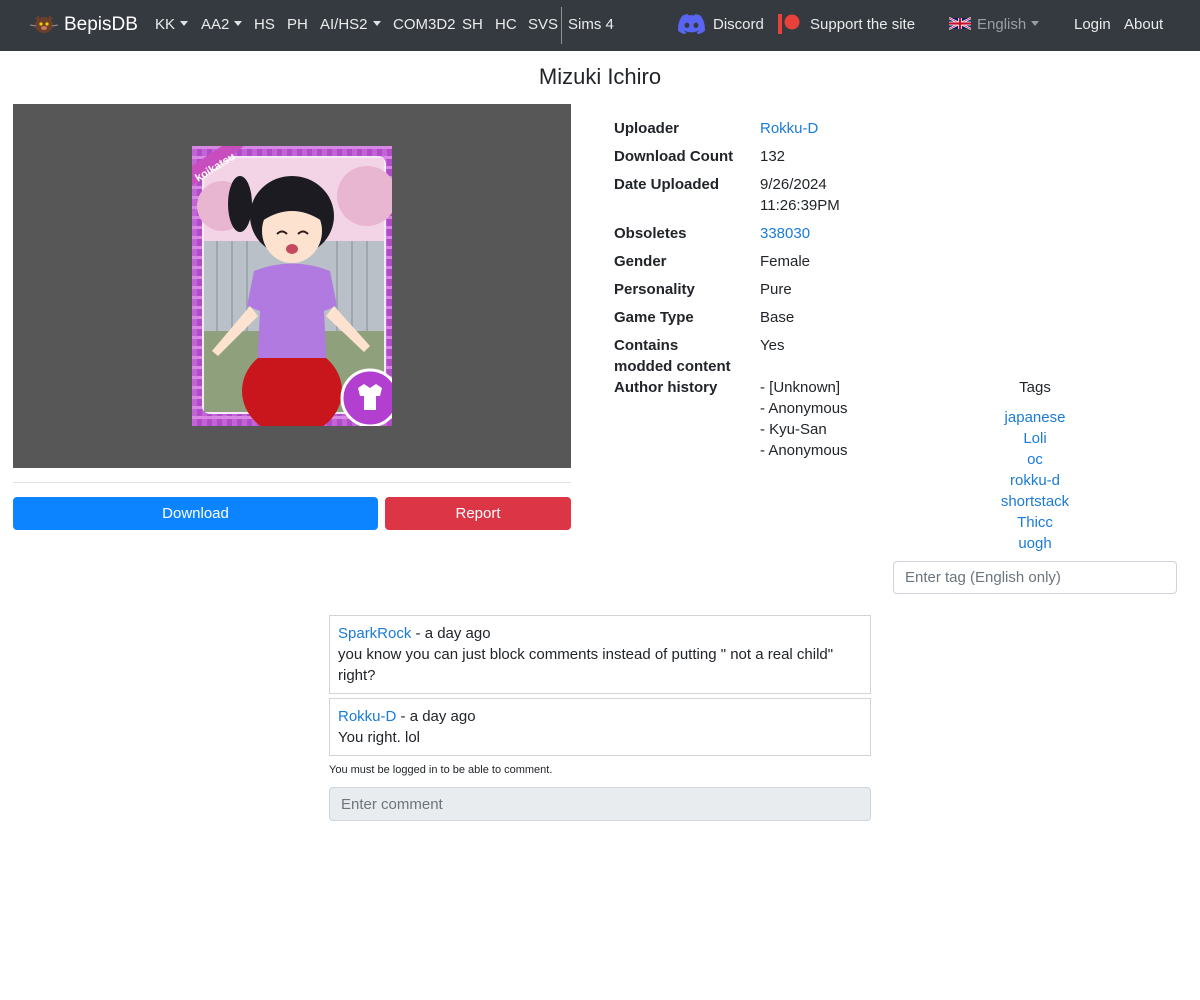  Describe the element at coordinates (776, 289) in the screenshot. I see `personality-value: Pure` at that location.